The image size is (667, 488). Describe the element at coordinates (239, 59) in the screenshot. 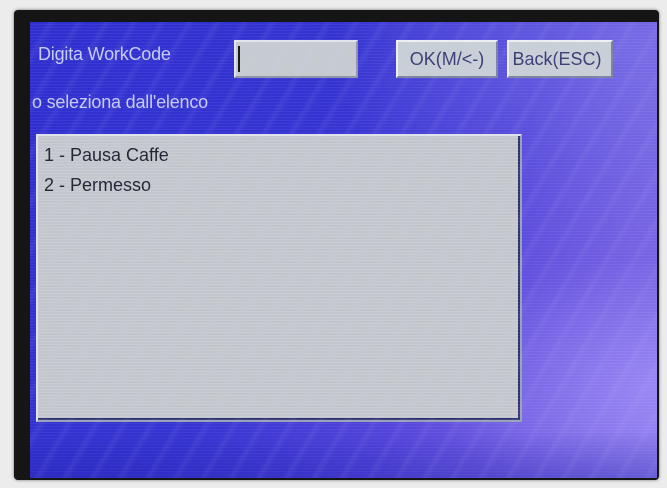

I see `text-cursor` at that location.